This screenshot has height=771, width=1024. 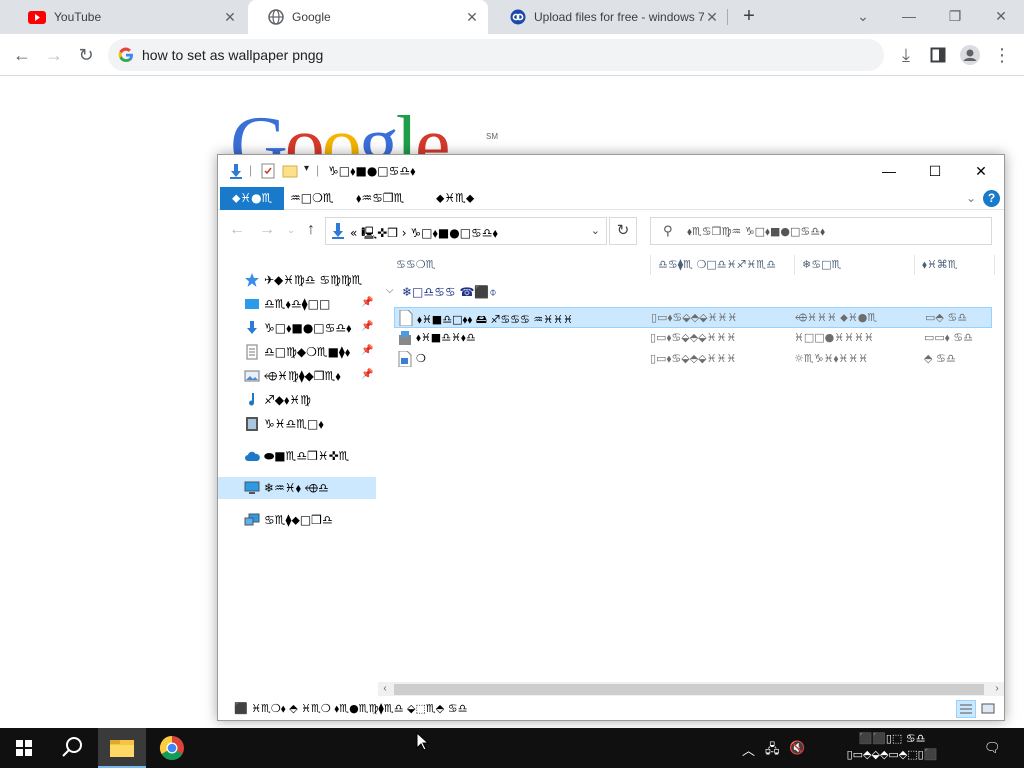 I want to click on sidebar-item-downloads: ♑□⬧■●□♋♎⬧ 📌, so click(x=297, y=328).